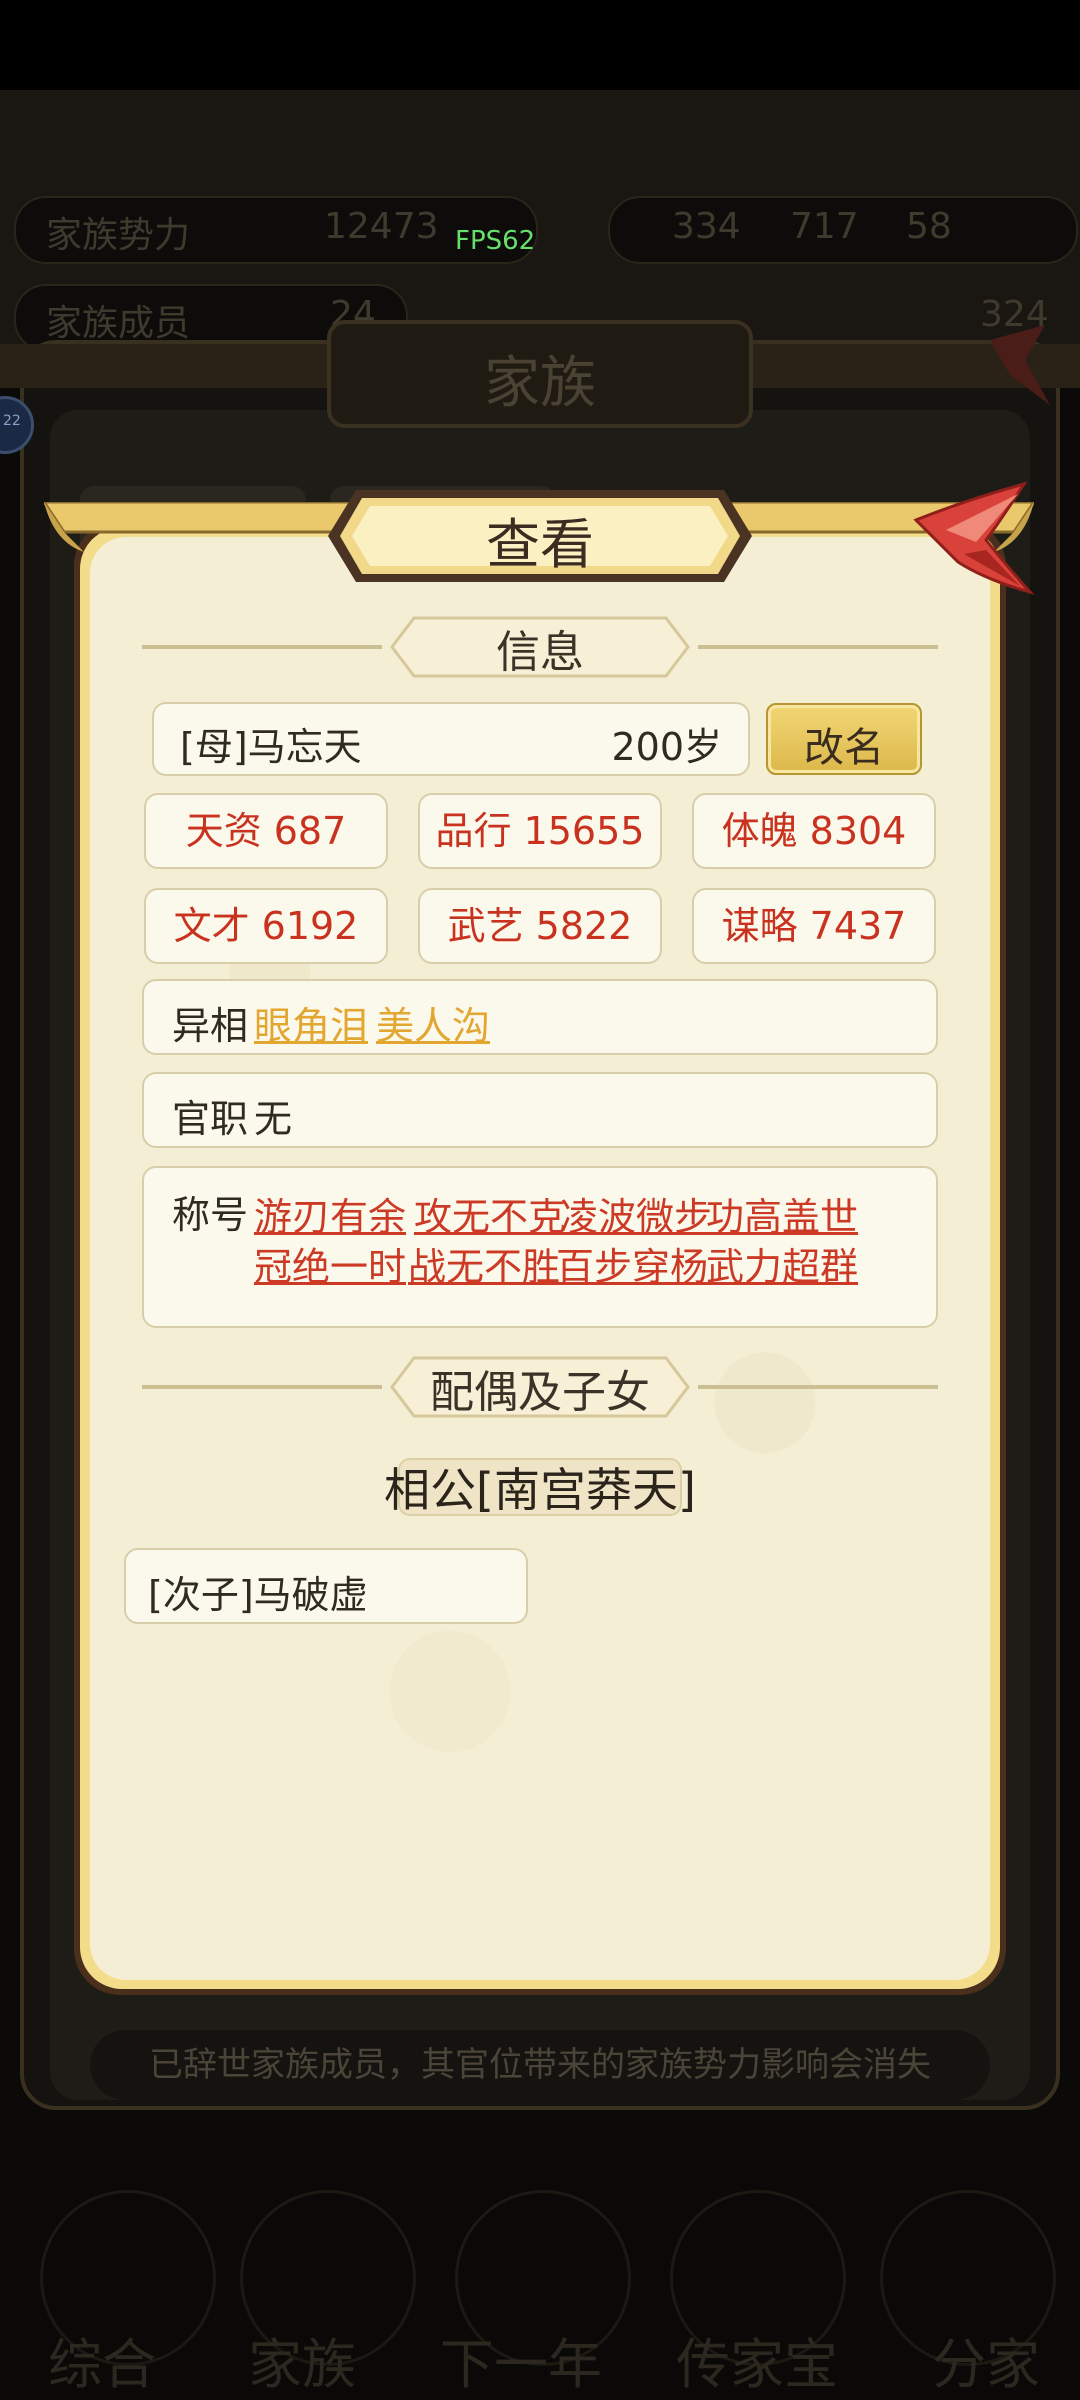  Describe the element at coordinates (929, 226) in the screenshot. I see `bg-resource-3: 58` at that location.